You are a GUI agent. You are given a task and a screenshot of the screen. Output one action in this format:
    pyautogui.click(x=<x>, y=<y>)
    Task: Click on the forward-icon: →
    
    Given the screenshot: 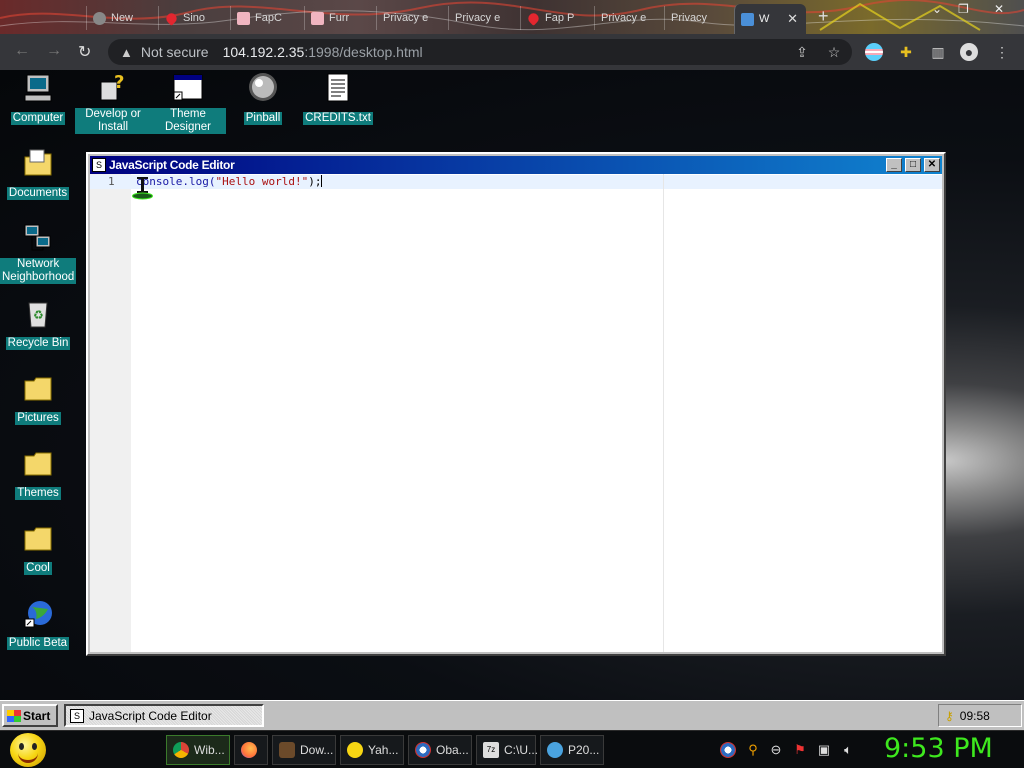 What is the action you would take?
    pyautogui.click(x=54, y=51)
    